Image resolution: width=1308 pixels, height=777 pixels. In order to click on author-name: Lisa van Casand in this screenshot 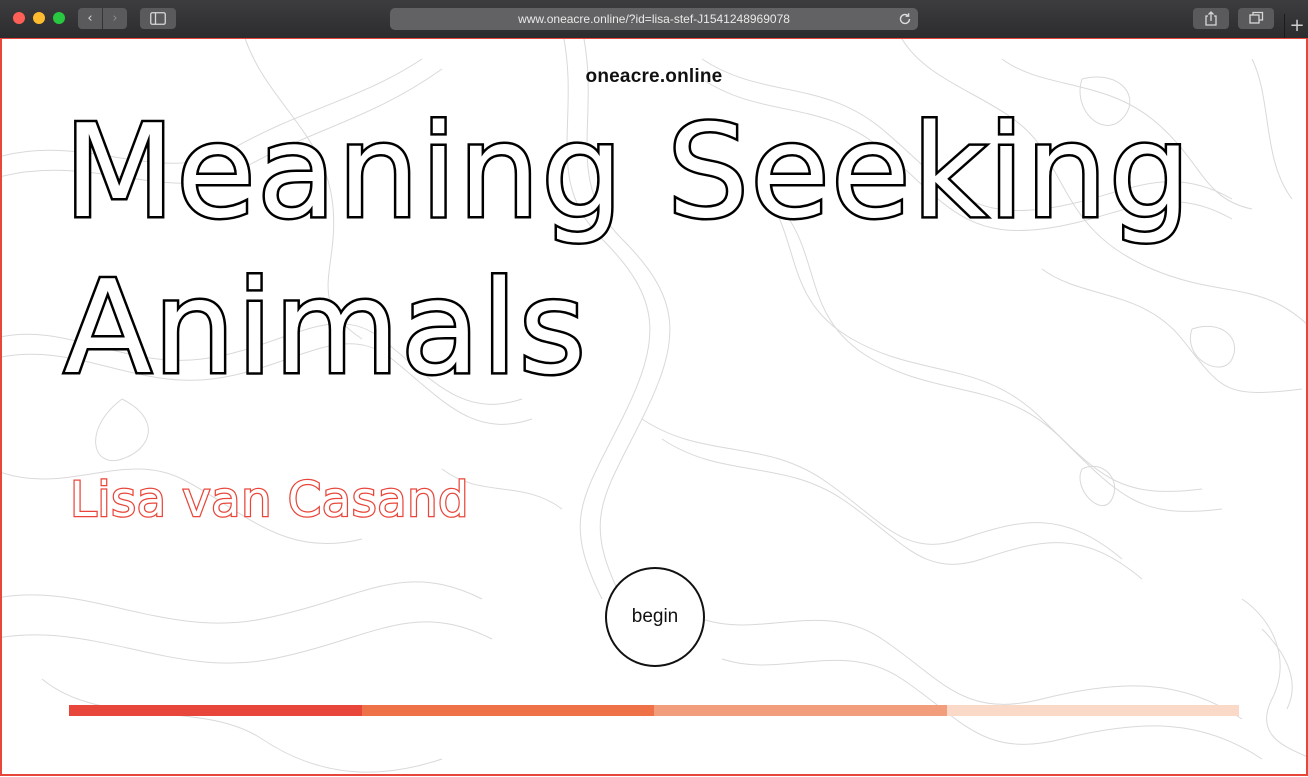, I will do `click(269, 500)`.